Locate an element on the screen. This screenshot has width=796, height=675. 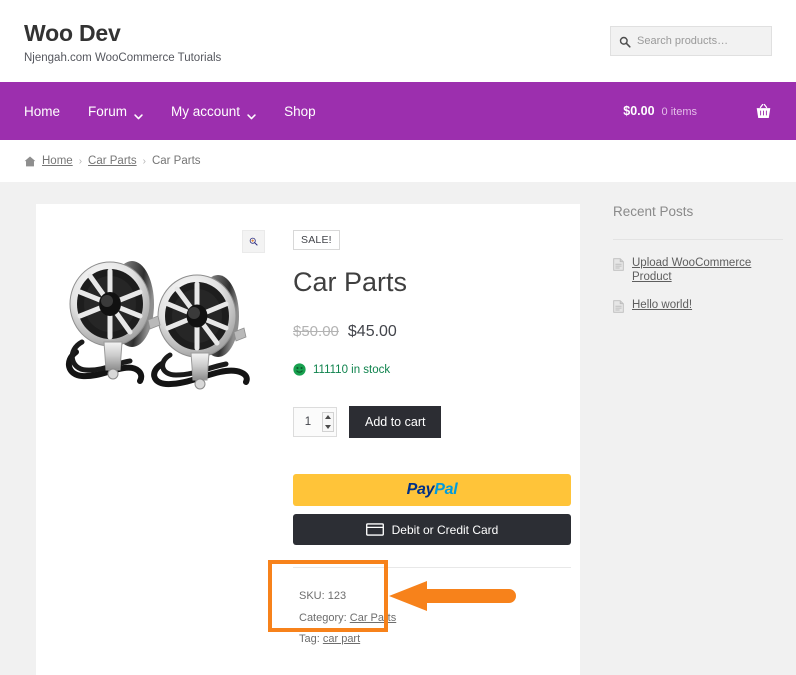
quantity-decrease-icon is located at coordinates (328, 427).